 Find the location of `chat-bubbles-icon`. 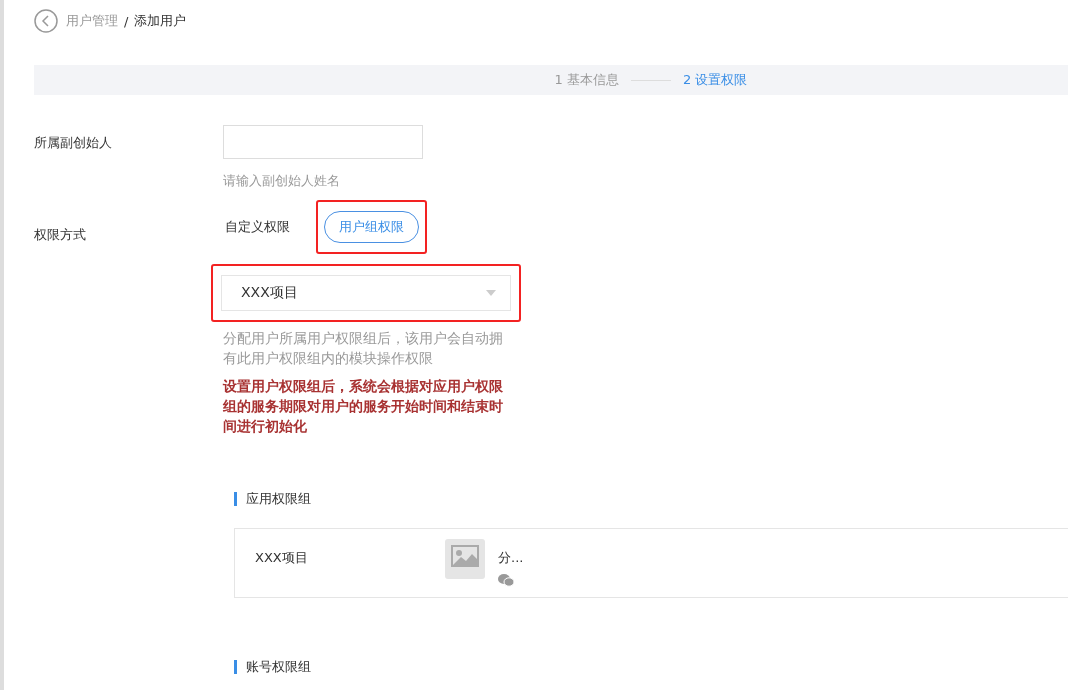

chat-bubbles-icon is located at coordinates (506, 580).